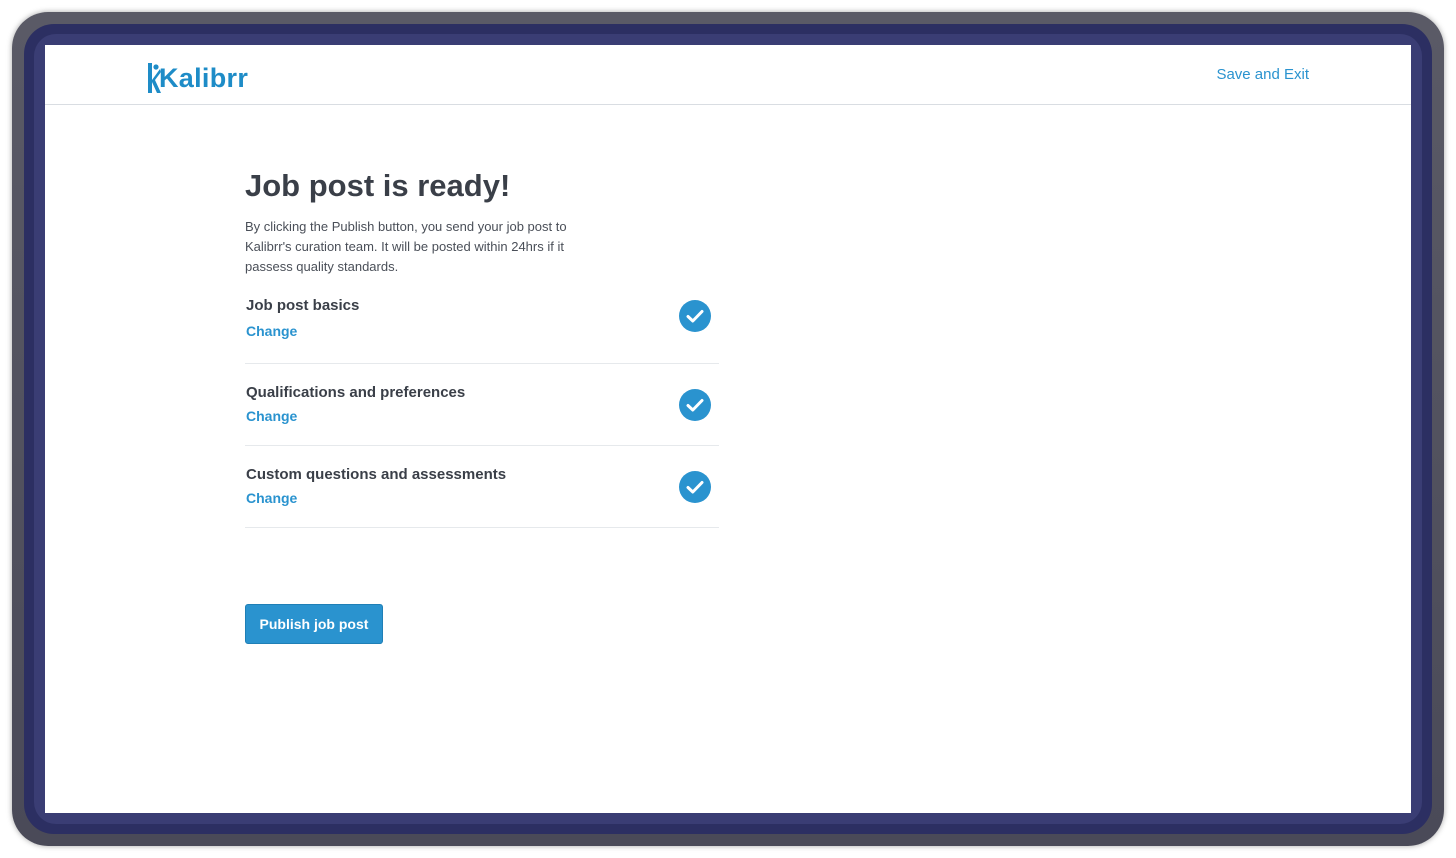  I want to click on step-qualifications: Qualifications and preferences Change, so click(482, 405).